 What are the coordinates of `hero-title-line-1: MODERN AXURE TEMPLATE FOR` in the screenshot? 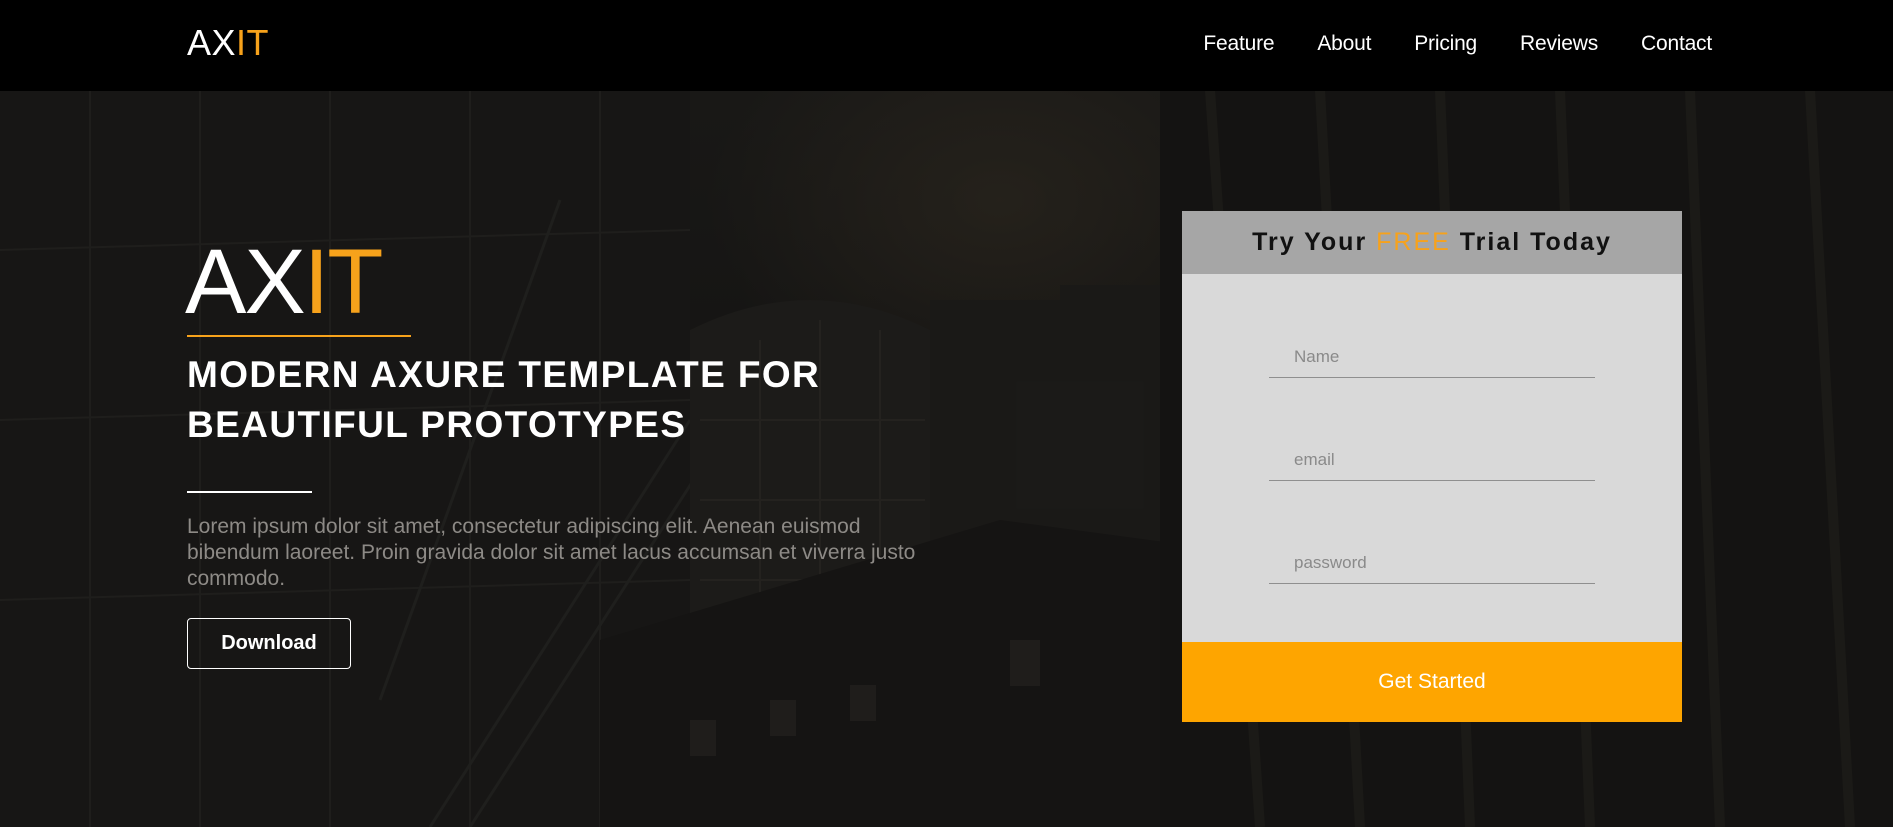 It's located at (504, 374).